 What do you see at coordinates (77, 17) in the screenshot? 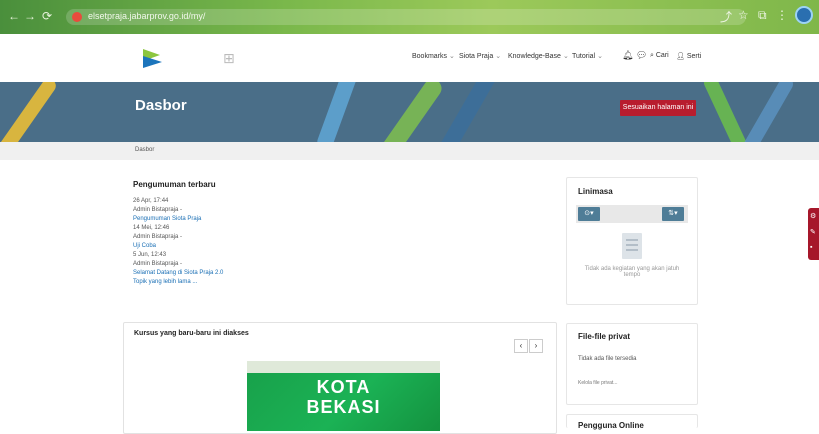
I see `site-favicon-icon` at bounding box center [77, 17].